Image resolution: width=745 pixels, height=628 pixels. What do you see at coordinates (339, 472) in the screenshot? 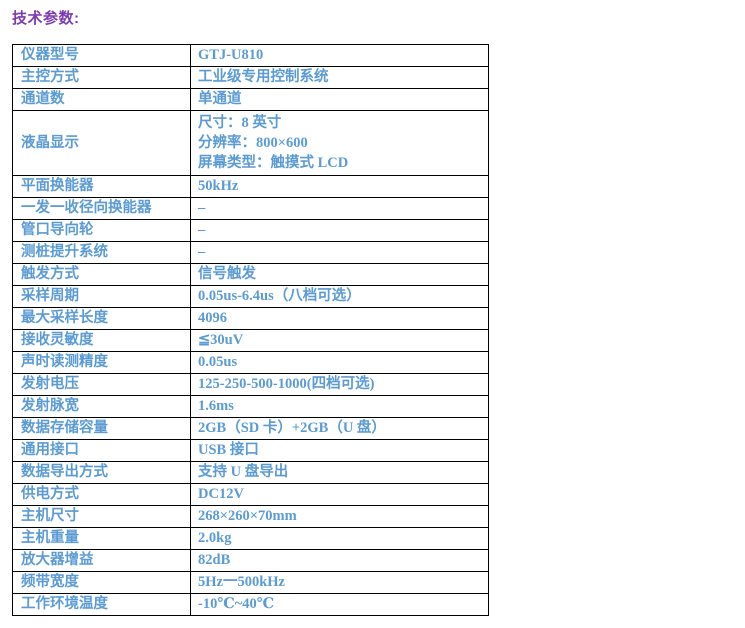
I see `spec-value-cell: 支持 U 盘导出` at bounding box center [339, 472].